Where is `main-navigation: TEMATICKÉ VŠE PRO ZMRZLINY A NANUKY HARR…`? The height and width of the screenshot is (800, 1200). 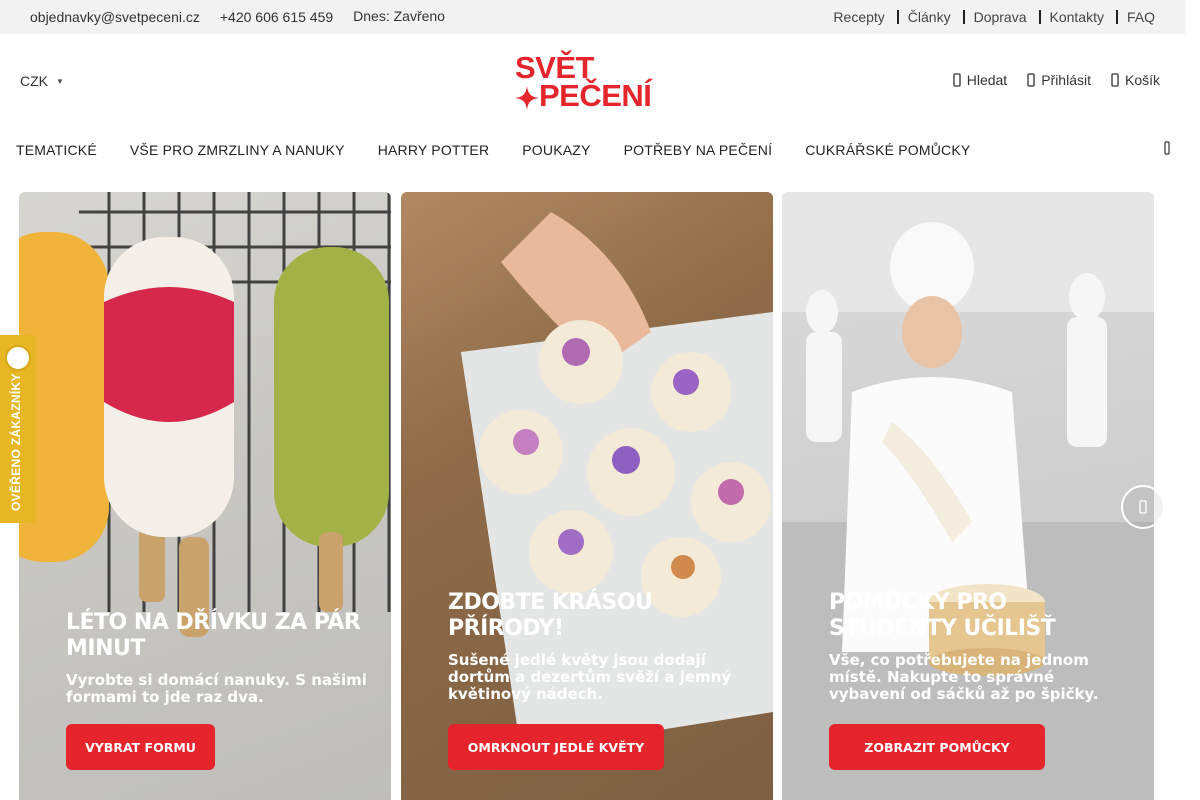
main-navigation: TEMATICKÉ VŠE PRO ZMRZLINY A NANUKY HARR… is located at coordinates (592, 148).